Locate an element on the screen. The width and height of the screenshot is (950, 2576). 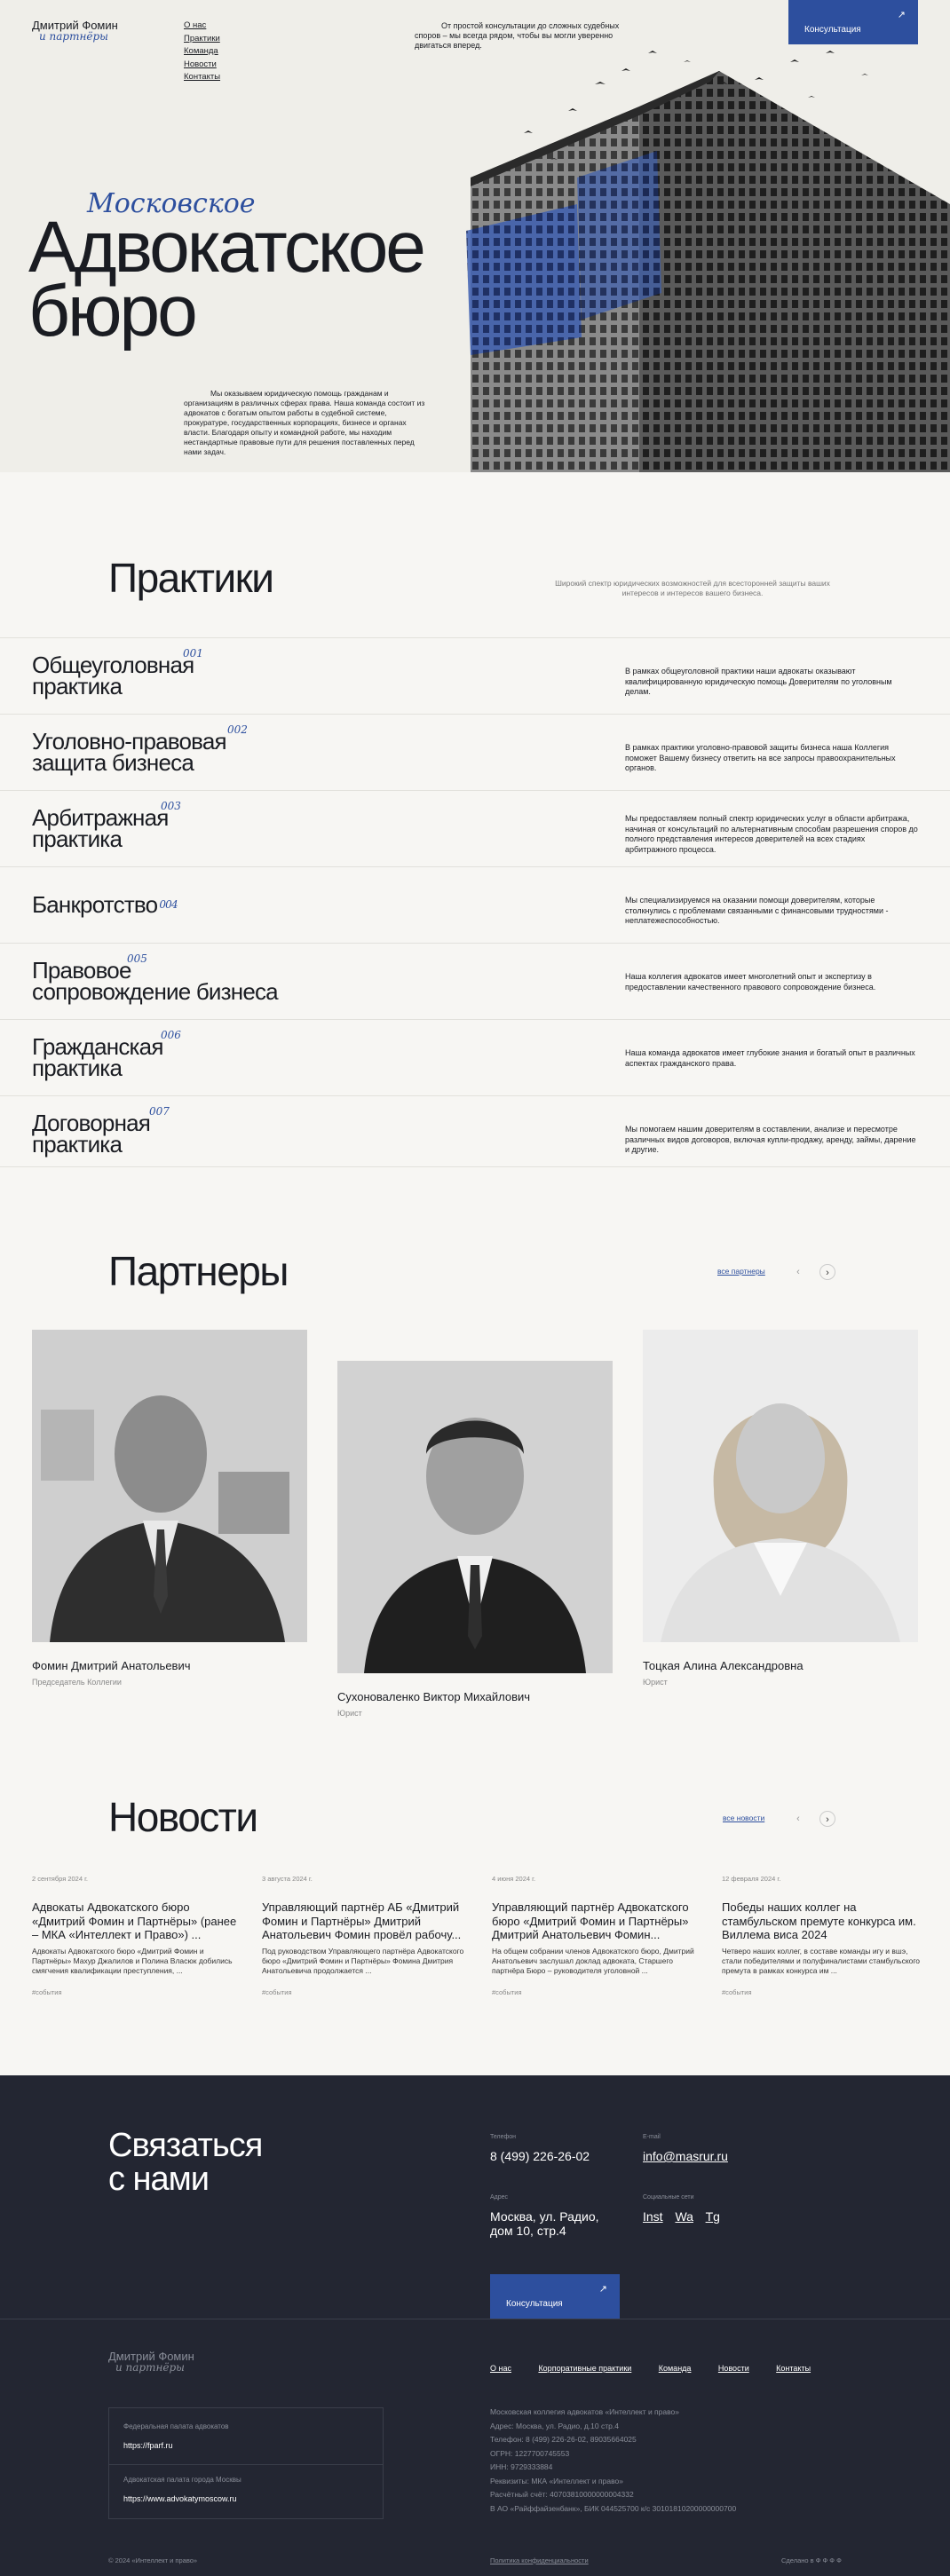
logo-tagline: и партнёры is located at coordinates (73, 36).